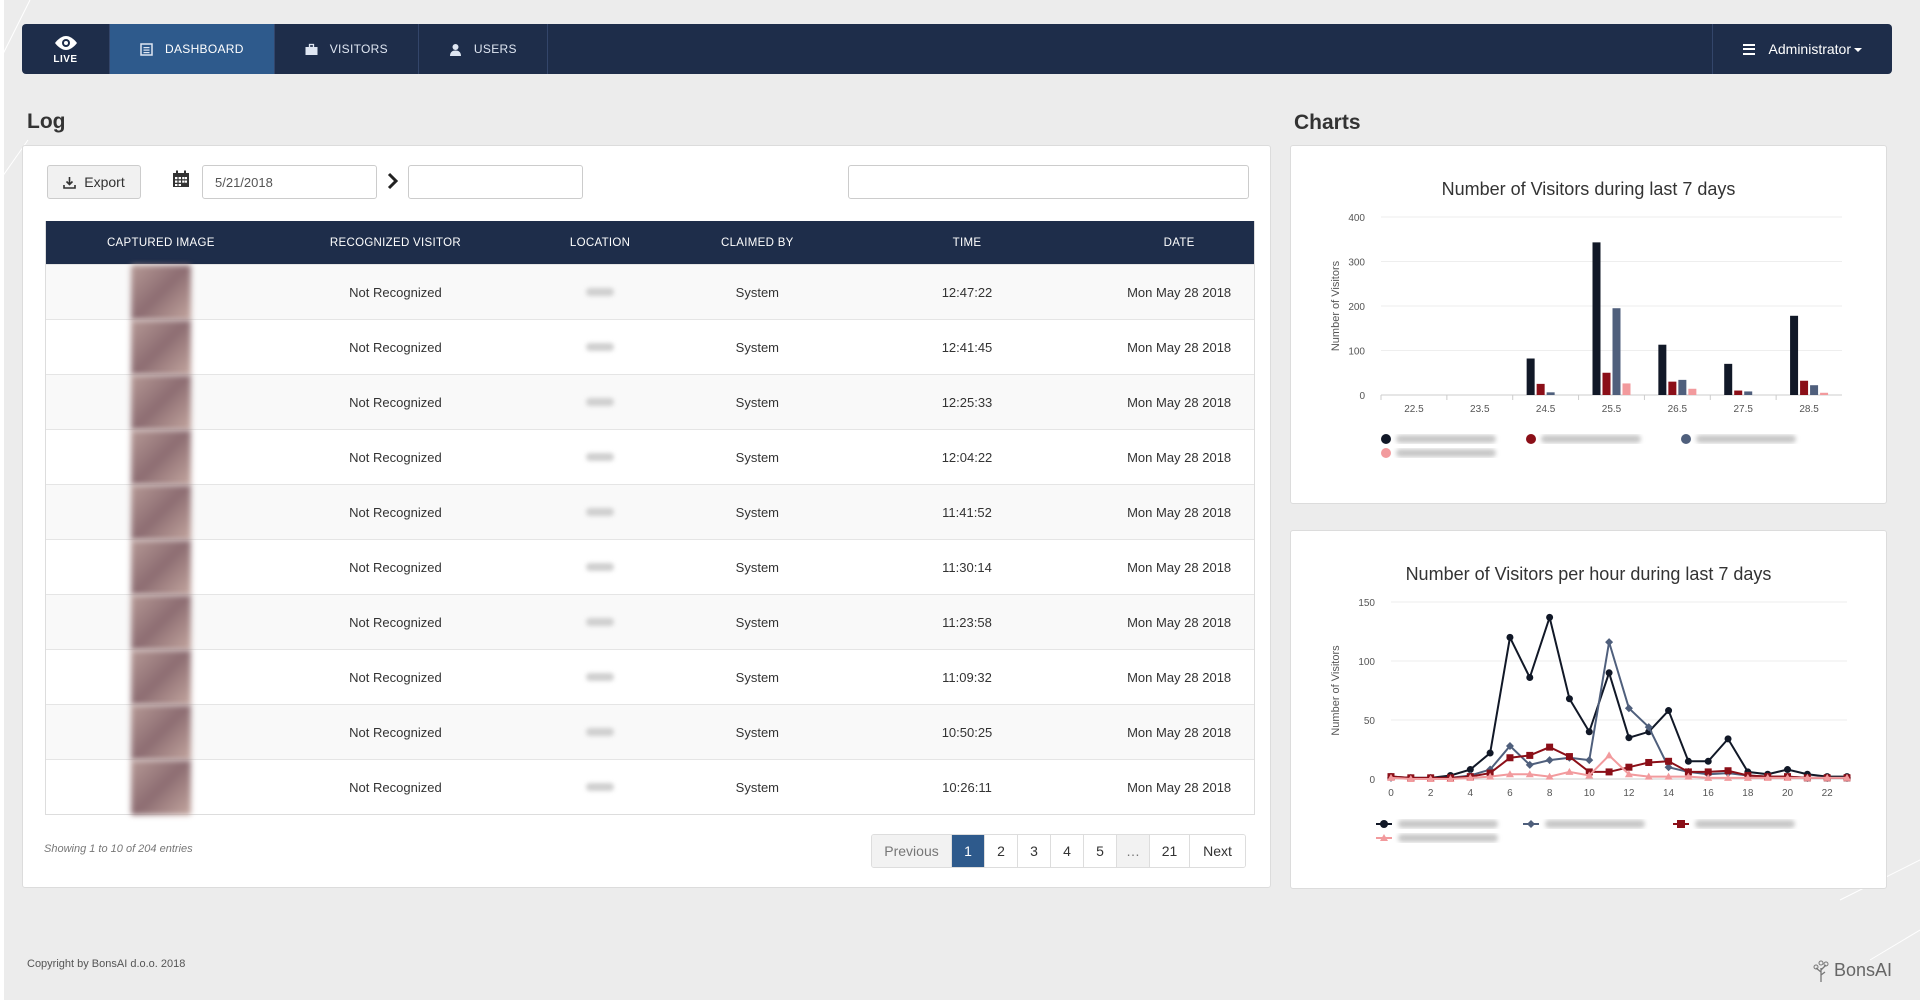 Image resolution: width=1920 pixels, height=1000 pixels. Describe the element at coordinates (967, 457) in the screenshot. I see `time-cell: 12:04:22` at that location.